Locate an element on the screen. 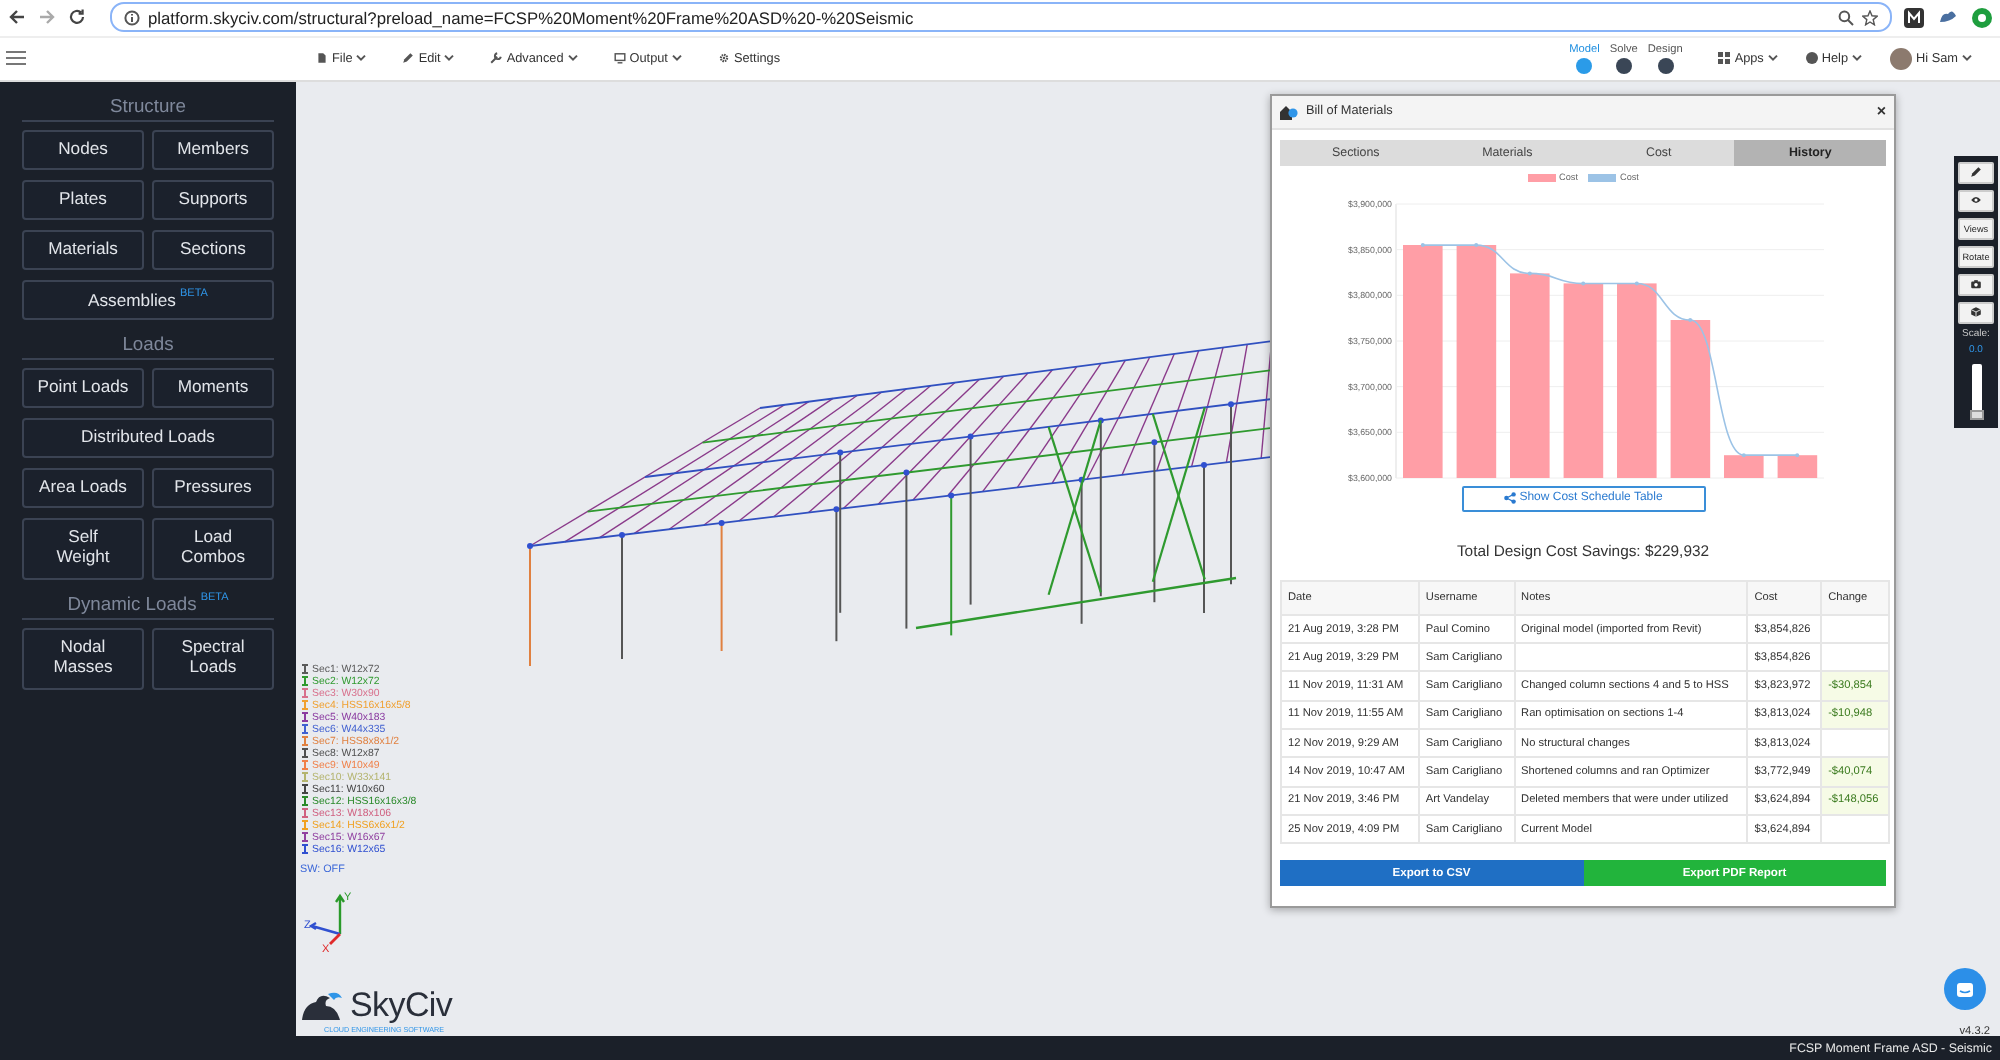 Image resolution: width=2000 pixels, height=1060 pixels. scale-slider is located at coordinates (1976, 391).